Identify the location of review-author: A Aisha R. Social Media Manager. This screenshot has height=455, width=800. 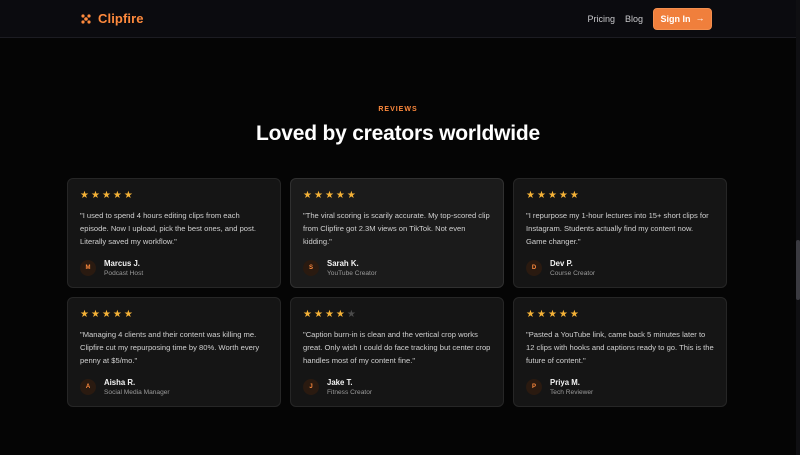
(125, 387).